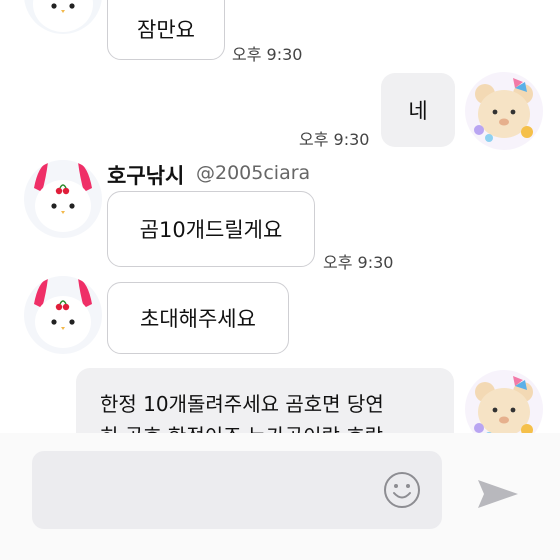 The image size is (560, 560). I want to click on incoming-message-bubble: 곰10개드릴게요, so click(211, 229).